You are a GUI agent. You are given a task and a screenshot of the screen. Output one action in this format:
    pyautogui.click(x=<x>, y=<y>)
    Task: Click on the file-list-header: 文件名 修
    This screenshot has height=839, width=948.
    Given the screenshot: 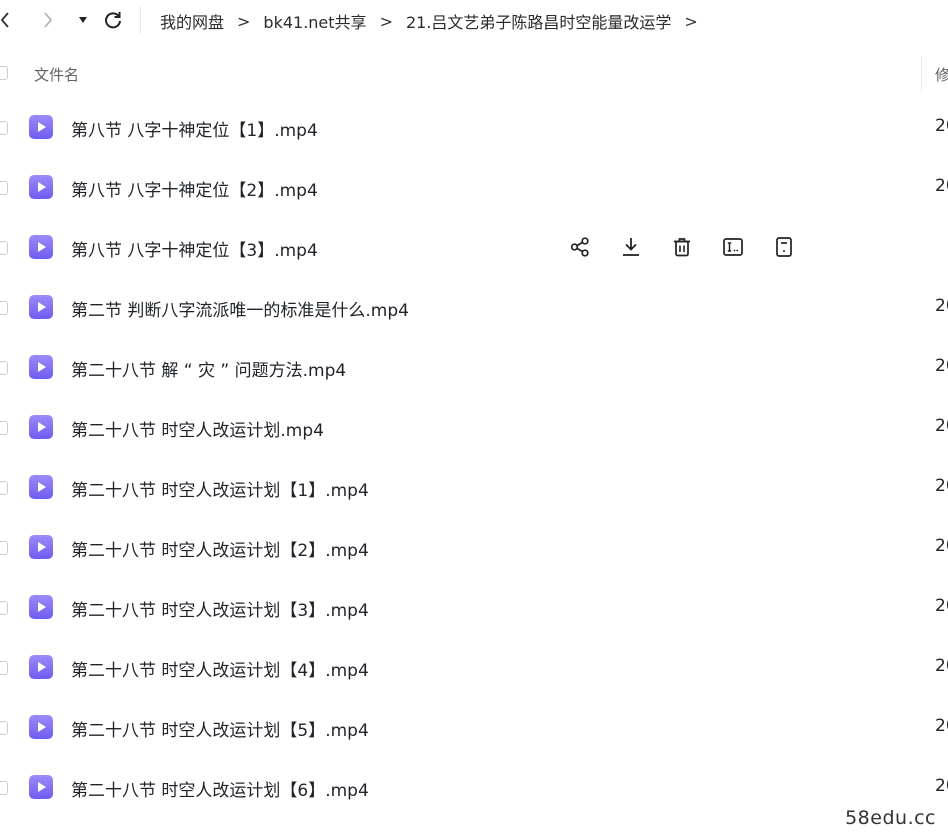 What is the action you would take?
    pyautogui.click(x=474, y=74)
    